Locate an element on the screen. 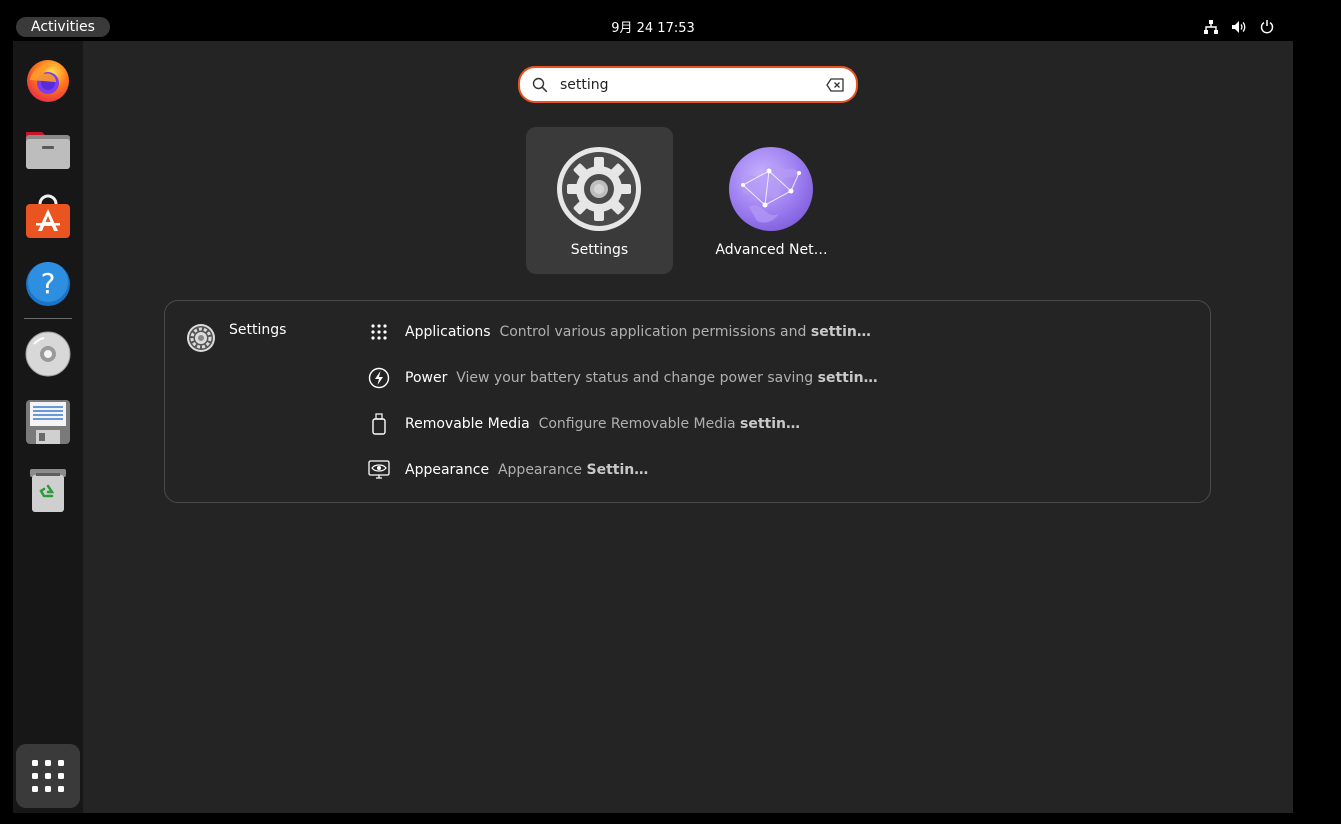 This screenshot has width=1341, height=824. search-box is located at coordinates (688, 84).